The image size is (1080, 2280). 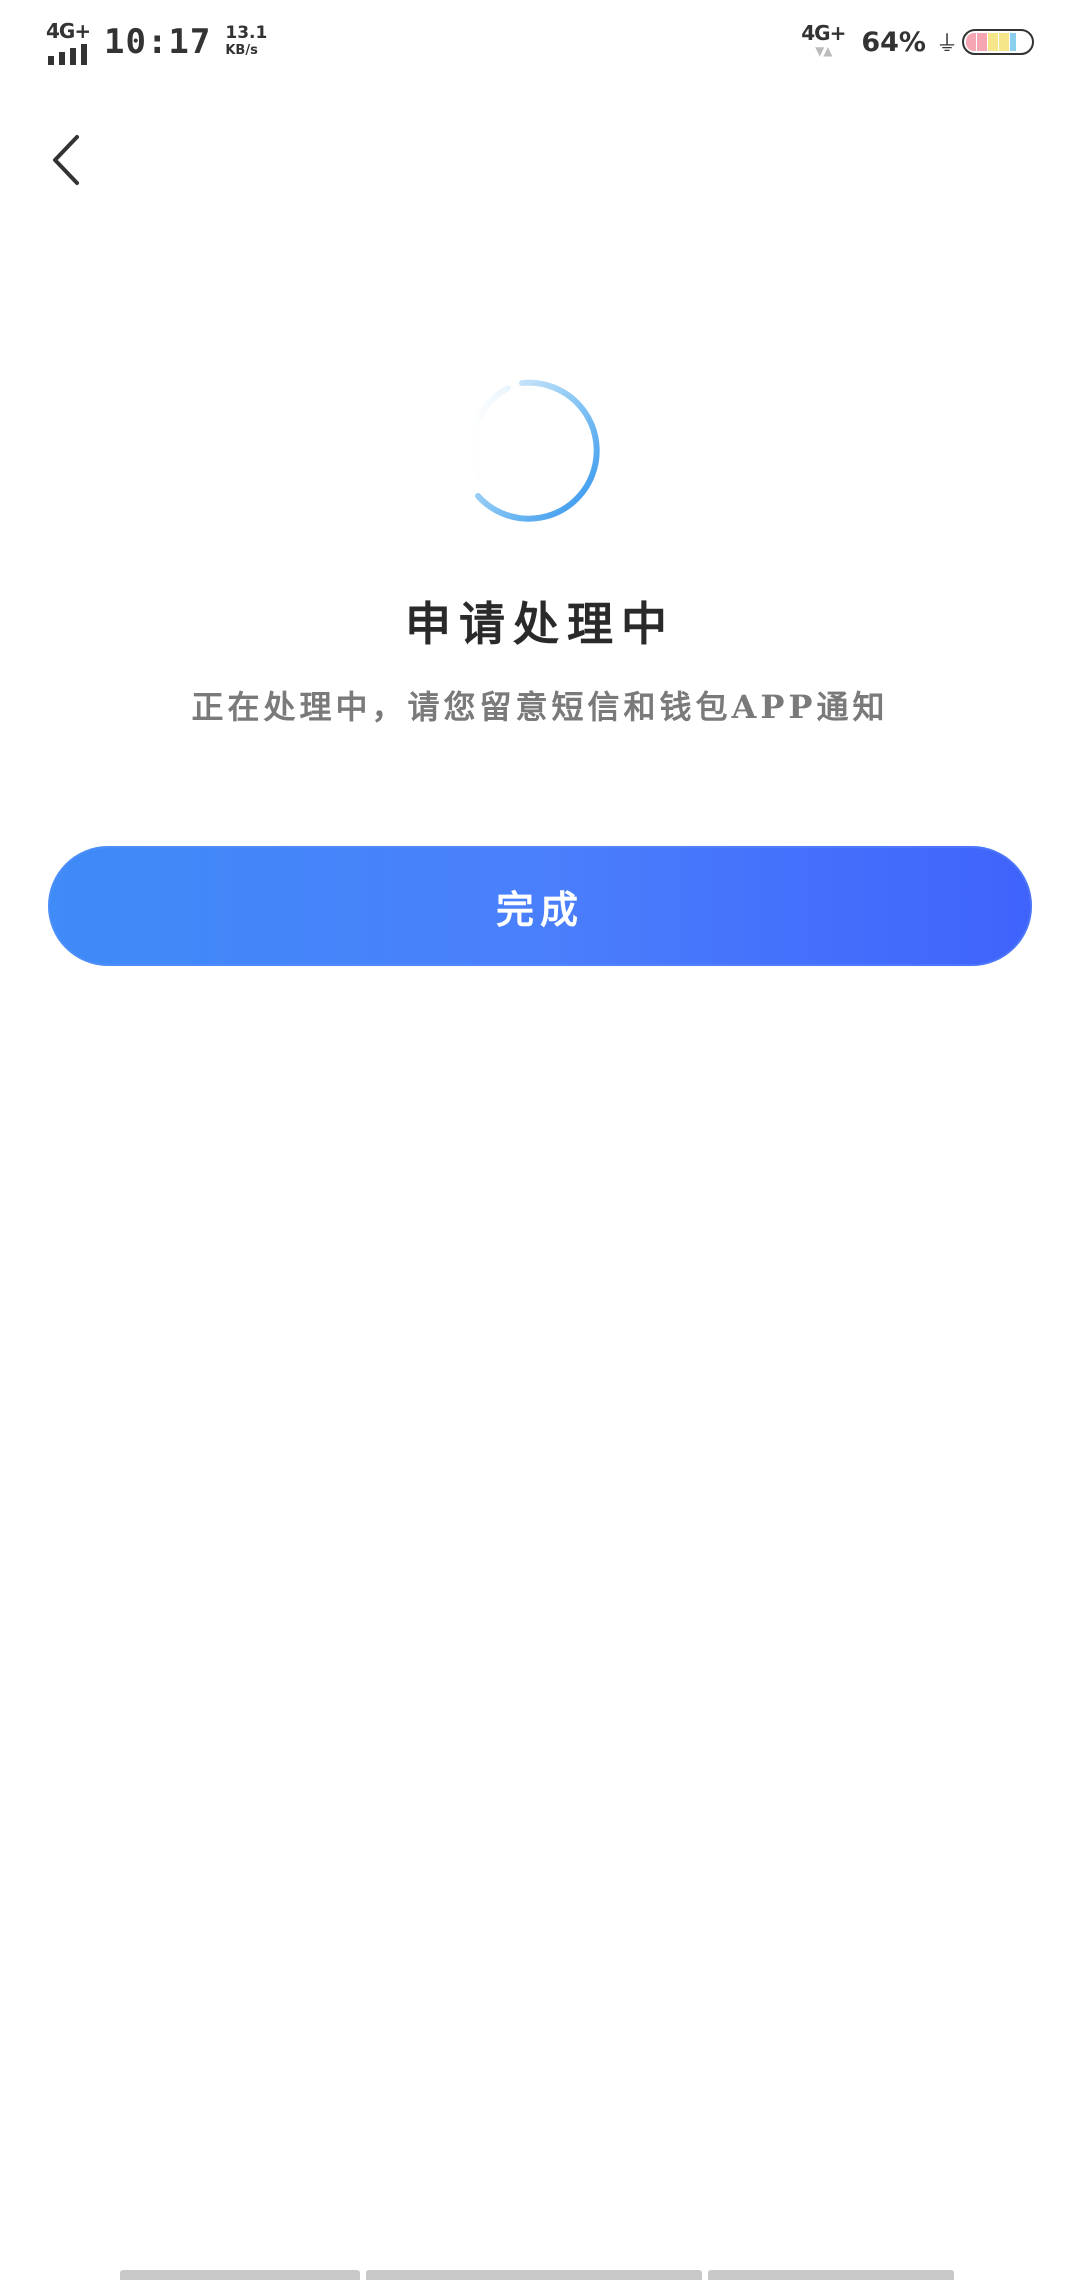 I want to click on back-button, so click(x=66, y=160).